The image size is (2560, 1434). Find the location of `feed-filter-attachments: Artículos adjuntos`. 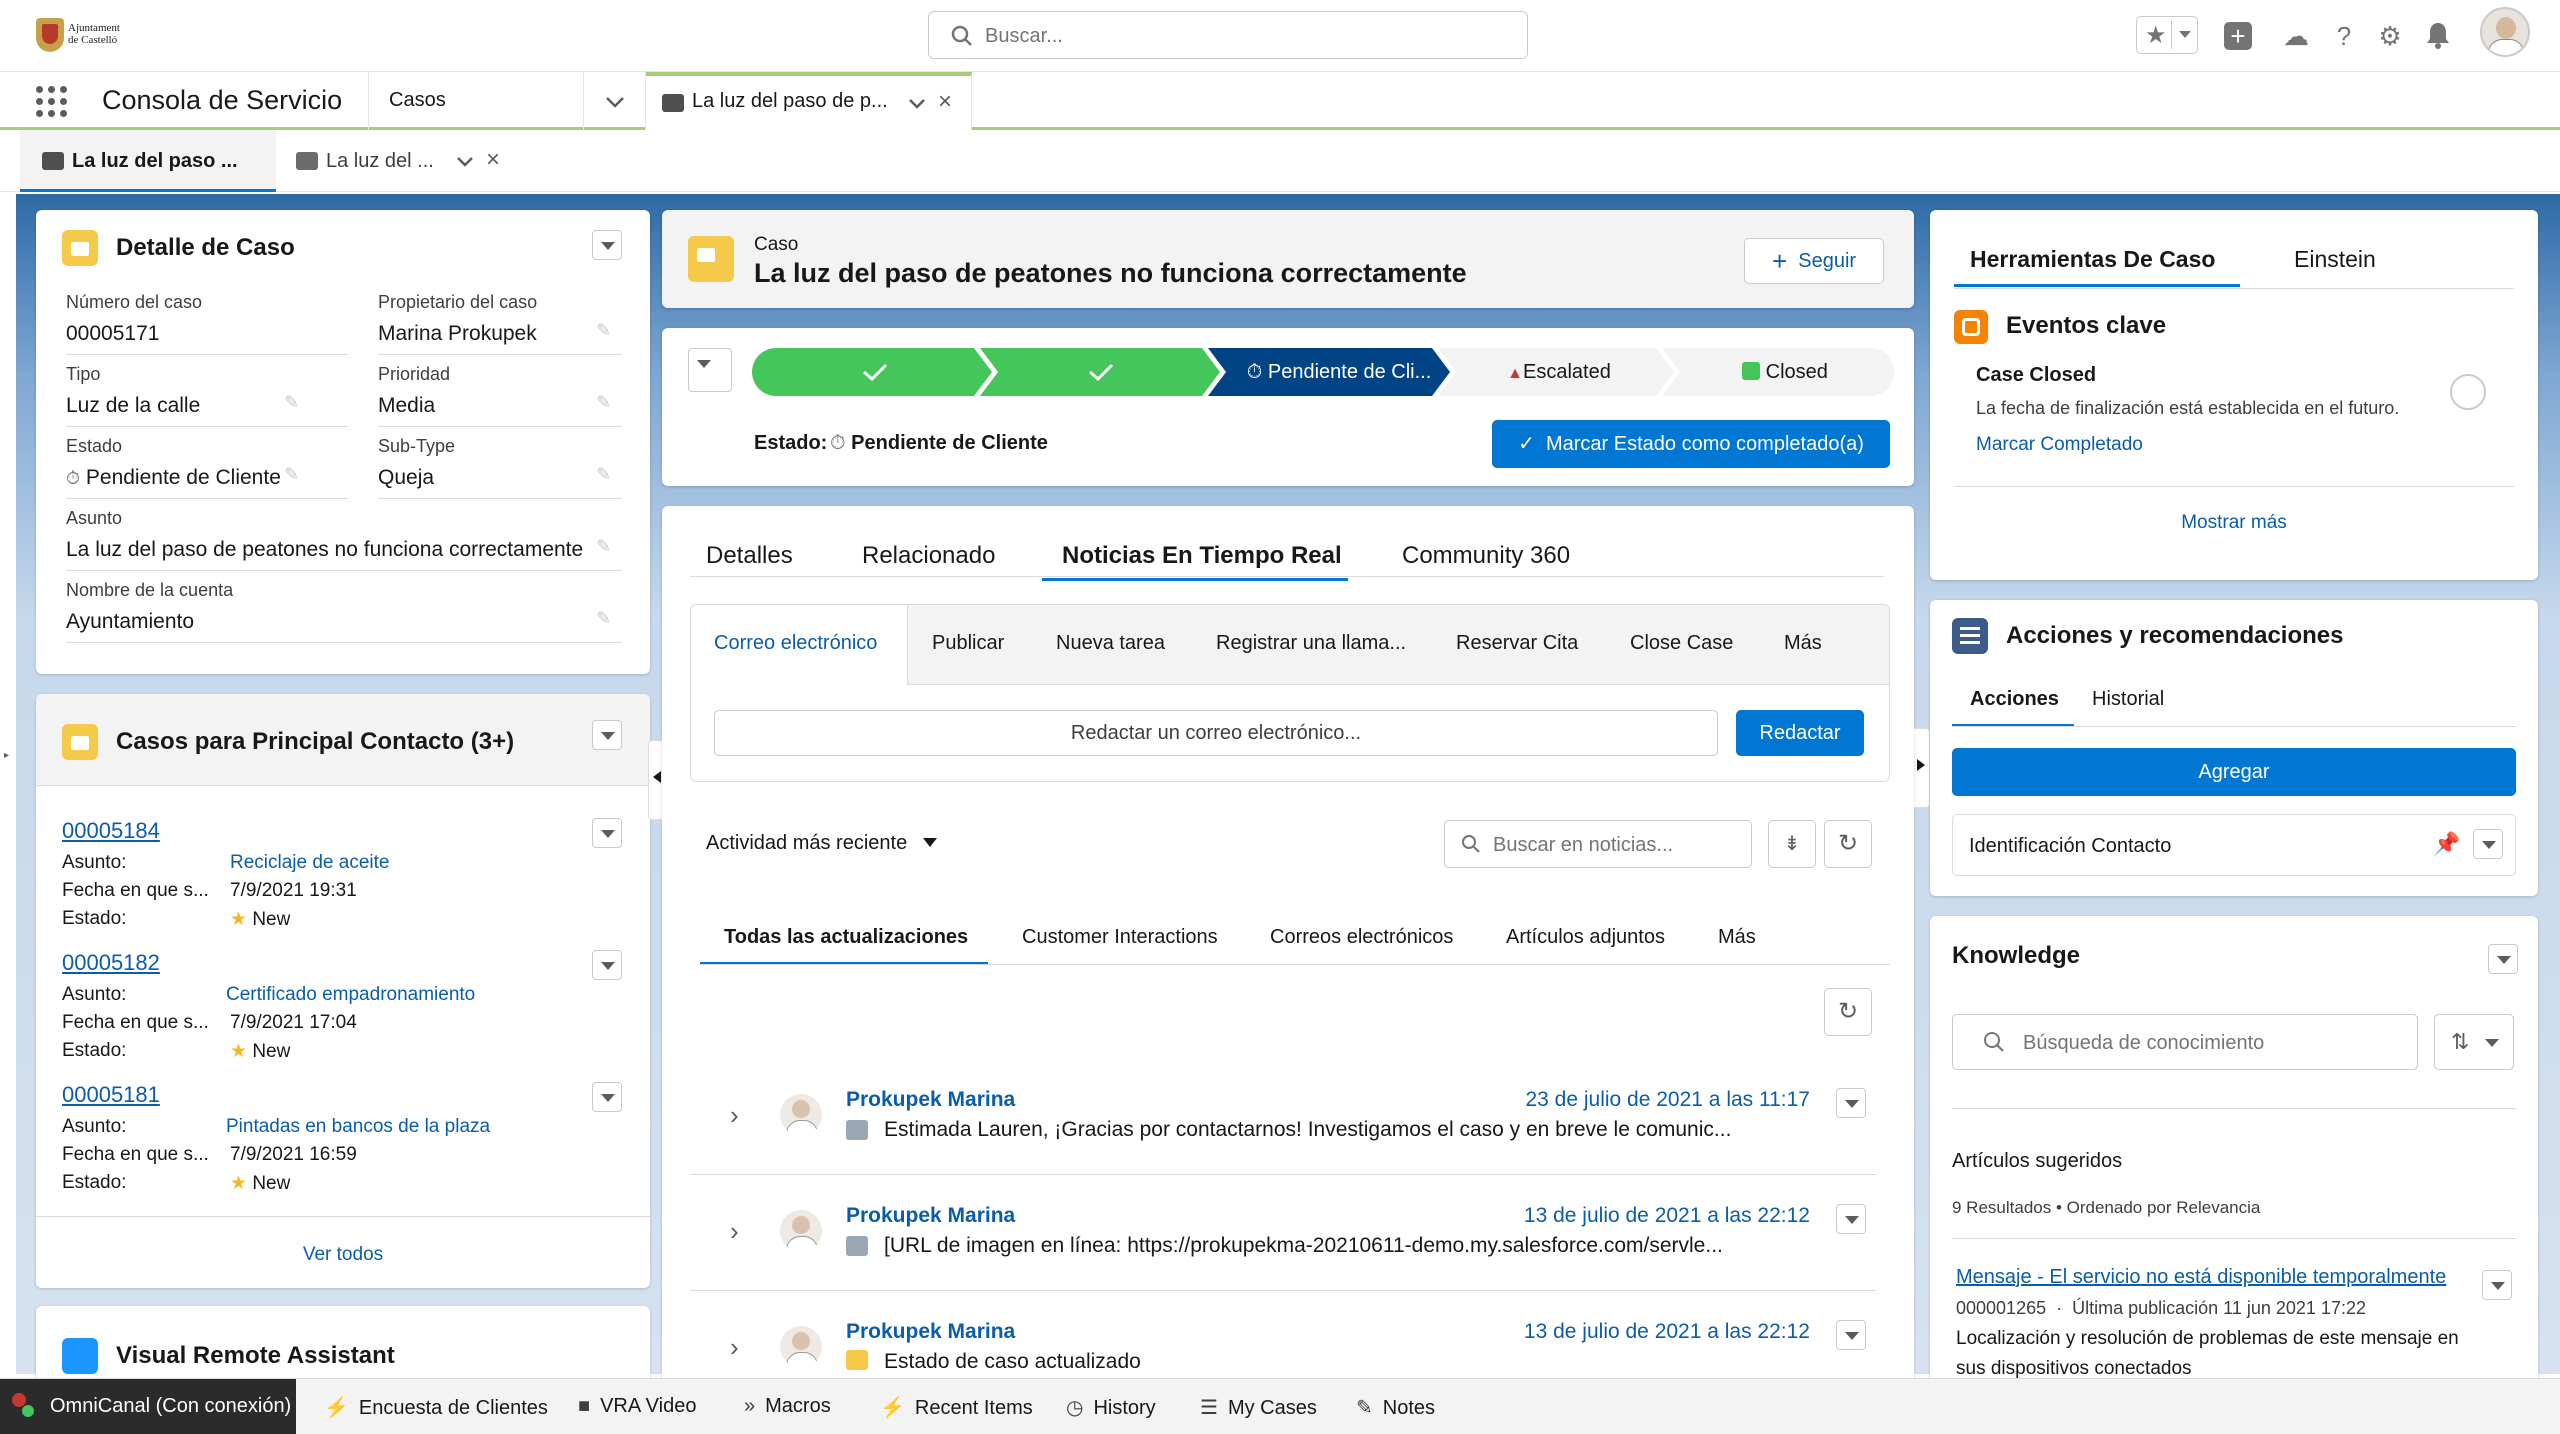

feed-filter-attachments: Artículos adjuntos is located at coordinates (1585, 937).